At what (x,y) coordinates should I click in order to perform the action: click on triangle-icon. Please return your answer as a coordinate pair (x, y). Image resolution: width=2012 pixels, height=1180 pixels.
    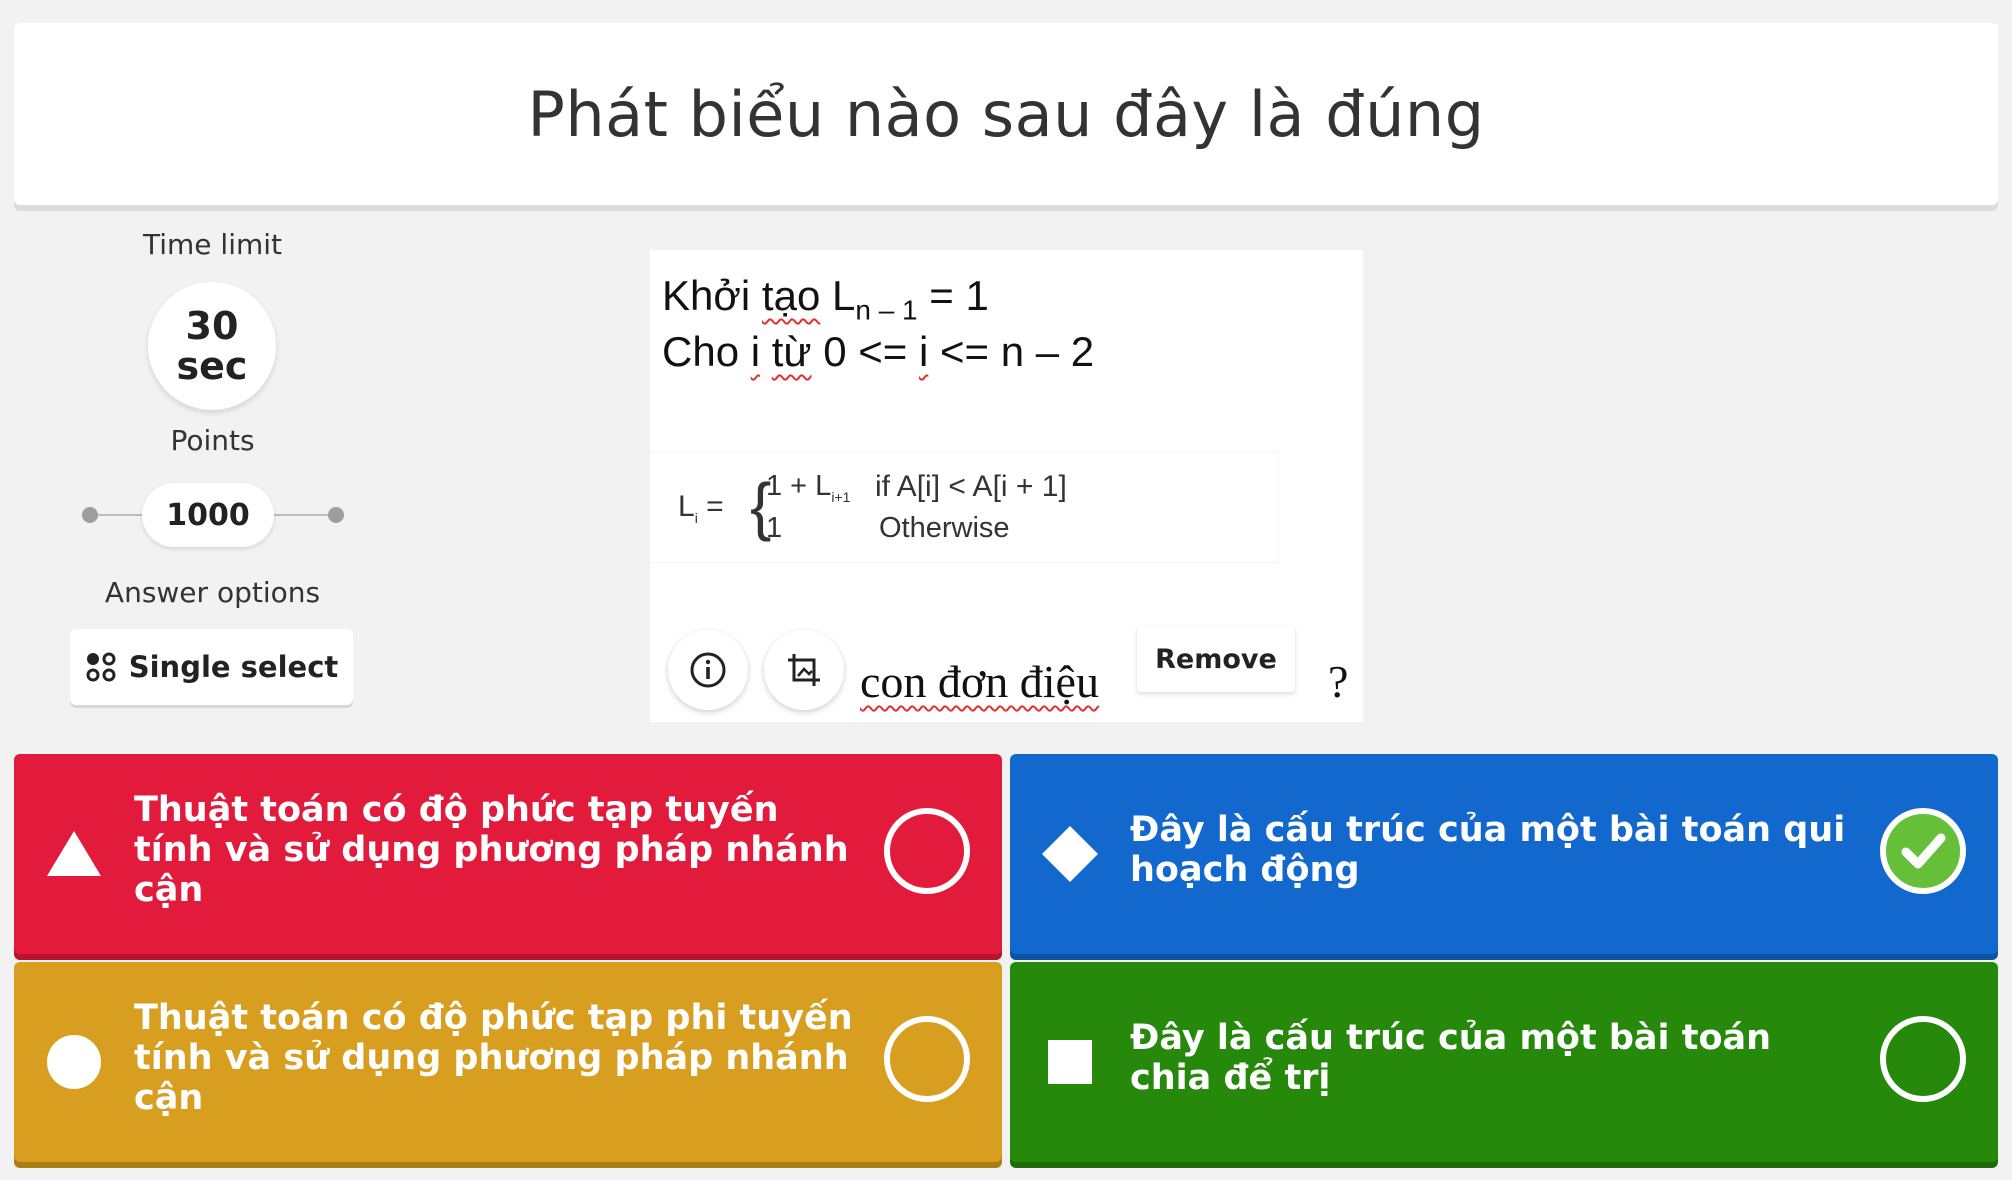
    Looking at the image, I should click on (74, 854).